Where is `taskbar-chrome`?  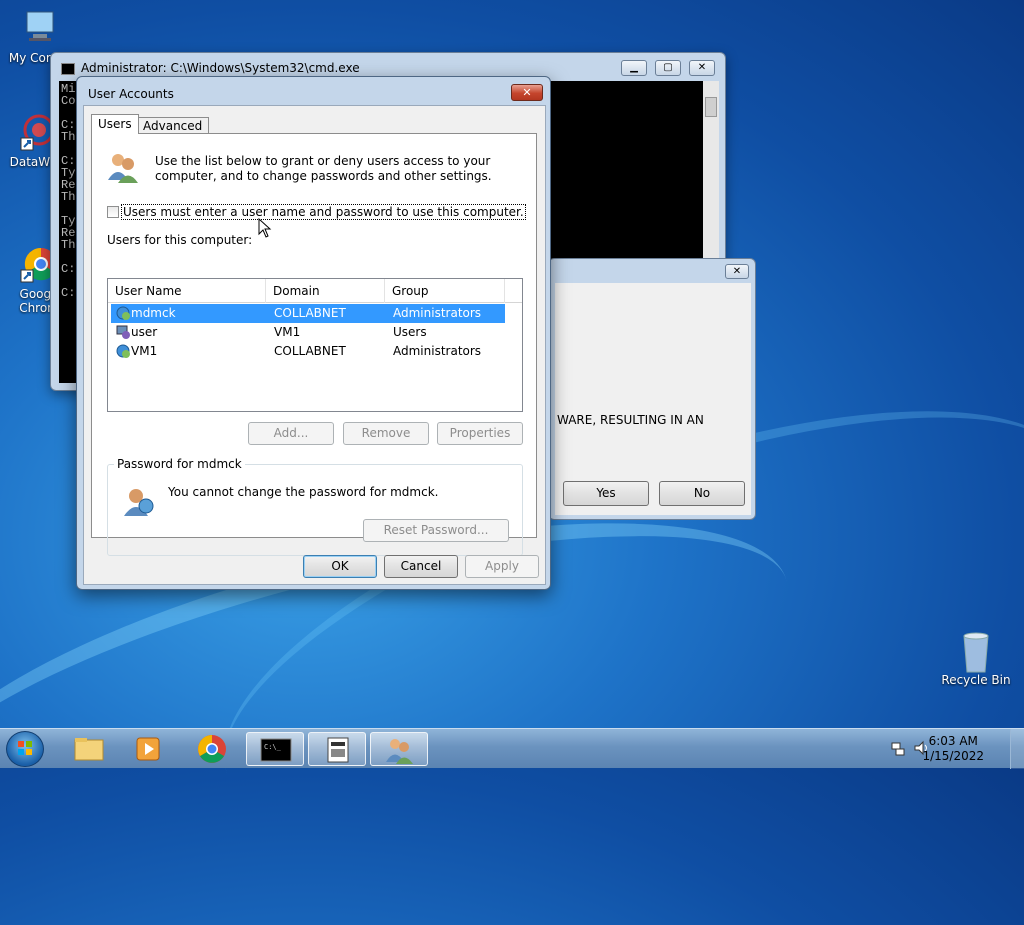
taskbar-chrome is located at coordinates (212, 749).